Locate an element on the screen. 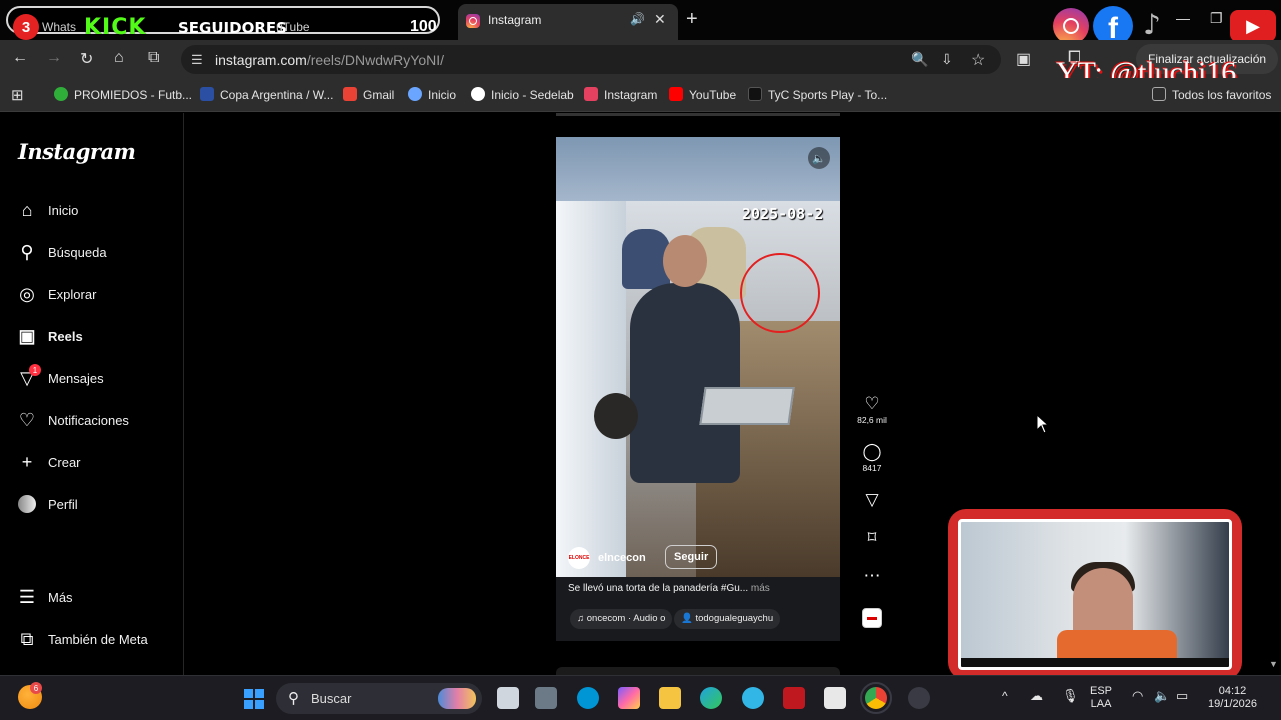  nav-inicio: ⌂ Inicio is located at coordinates (48, 210).